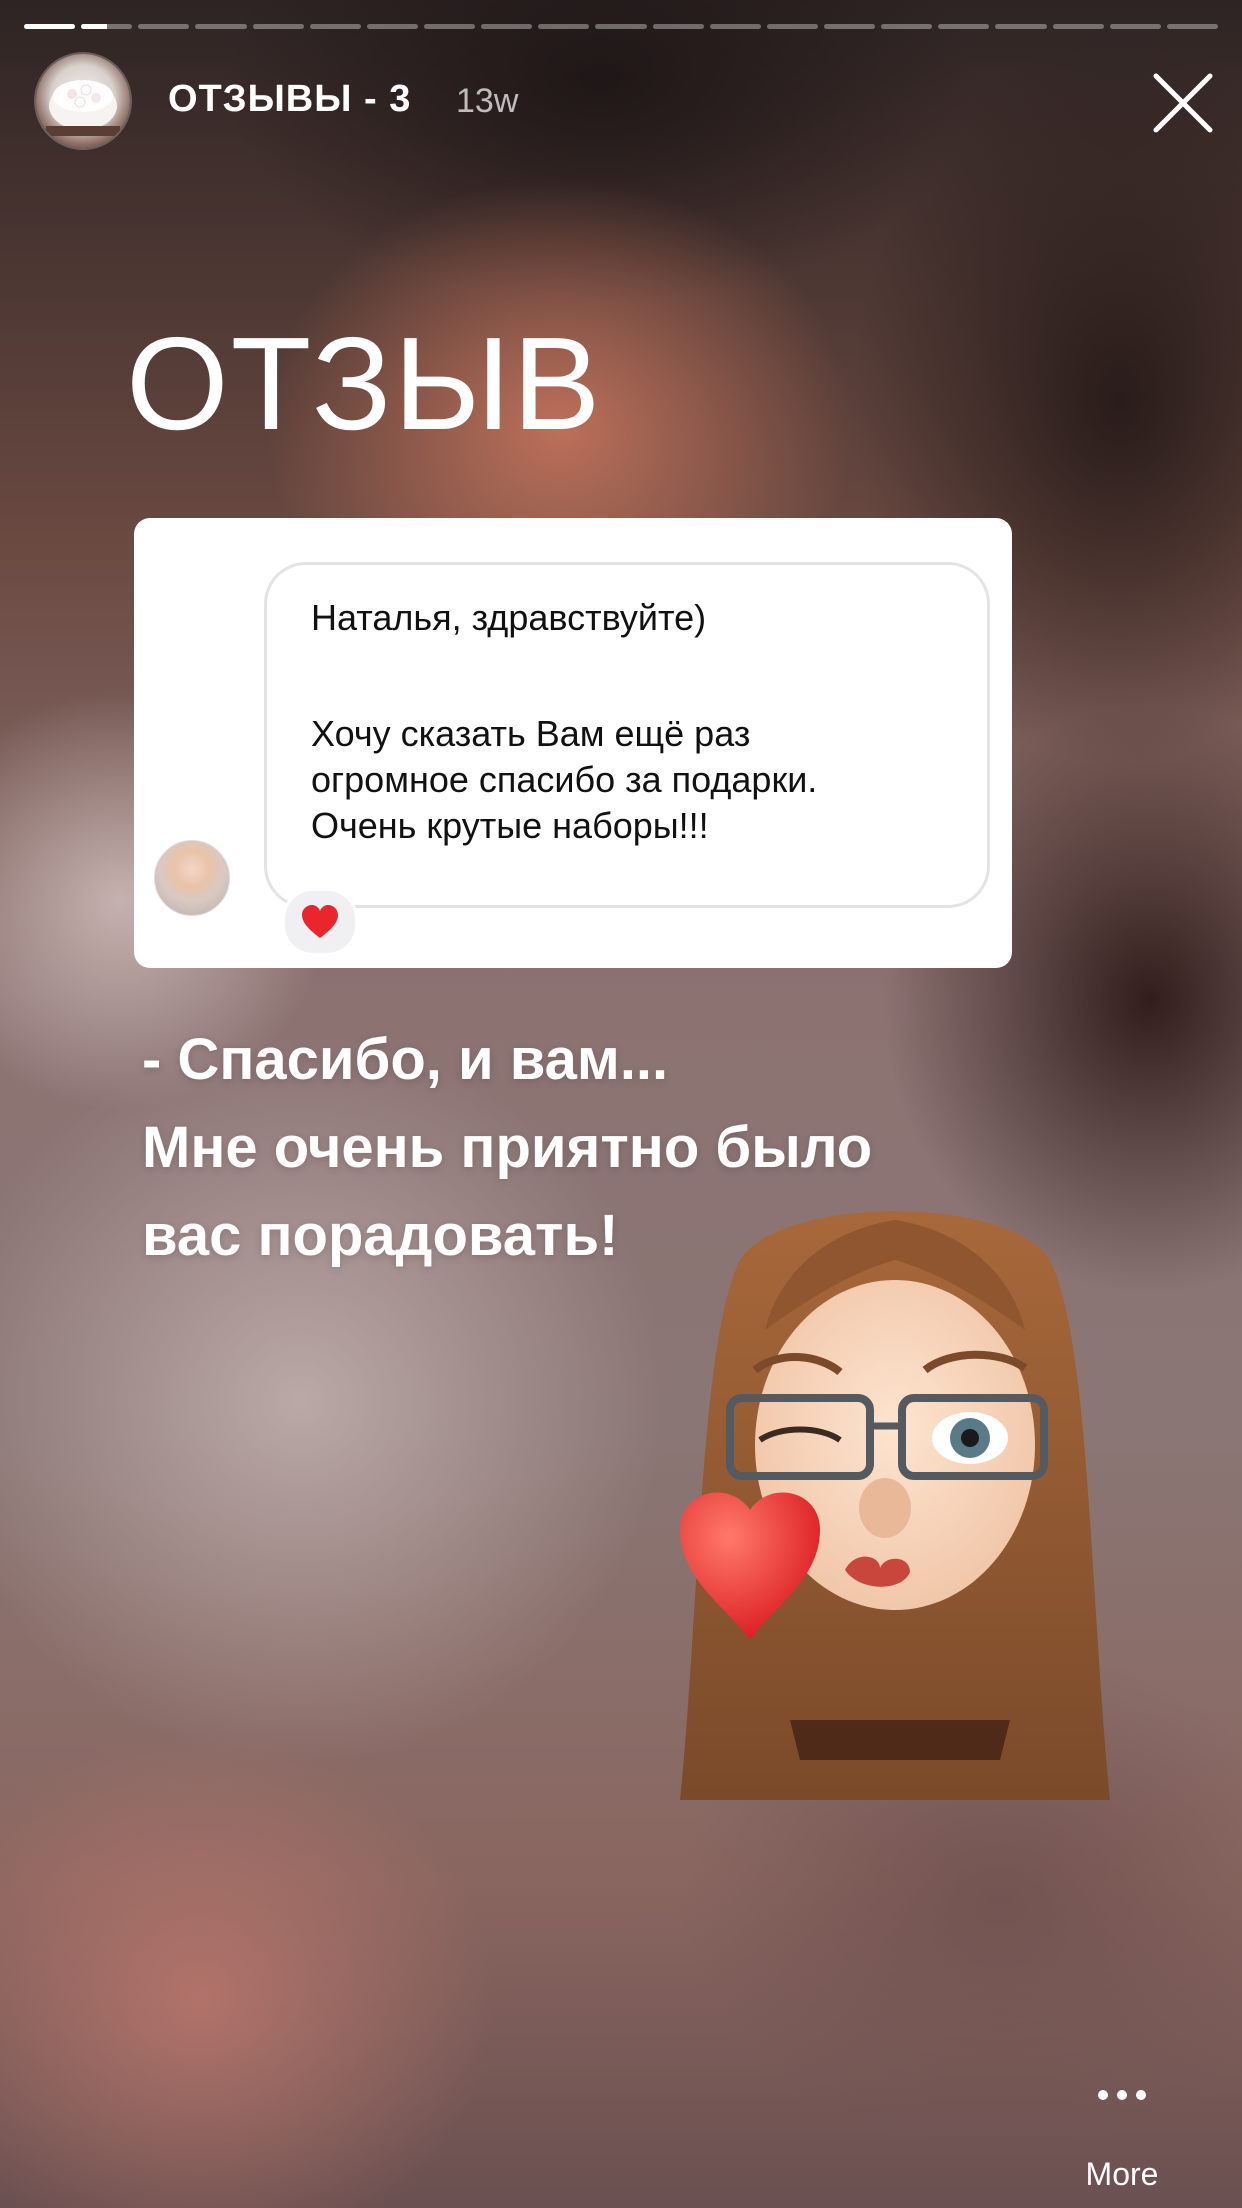 This screenshot has width=1242, height=2208. Describe the element at coordinates (1122, 2174) in the screenshot. I see `more-label: More` at that location.